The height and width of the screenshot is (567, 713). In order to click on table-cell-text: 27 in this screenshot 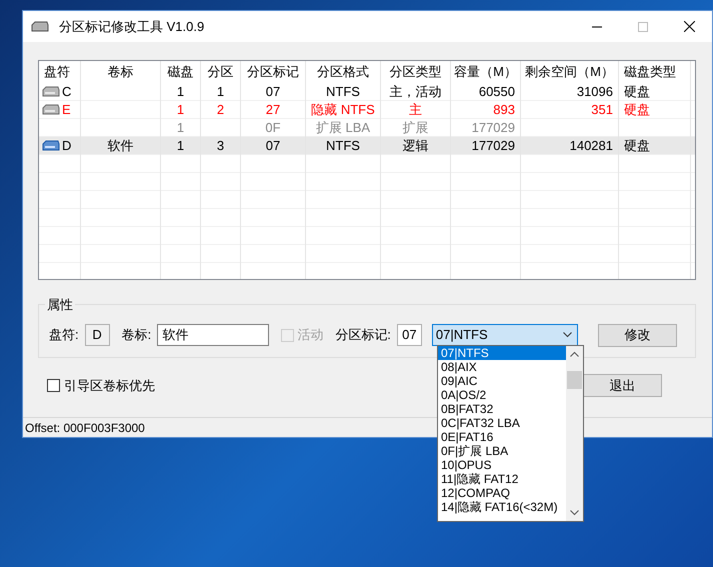, I will do `click(273, 110)`.